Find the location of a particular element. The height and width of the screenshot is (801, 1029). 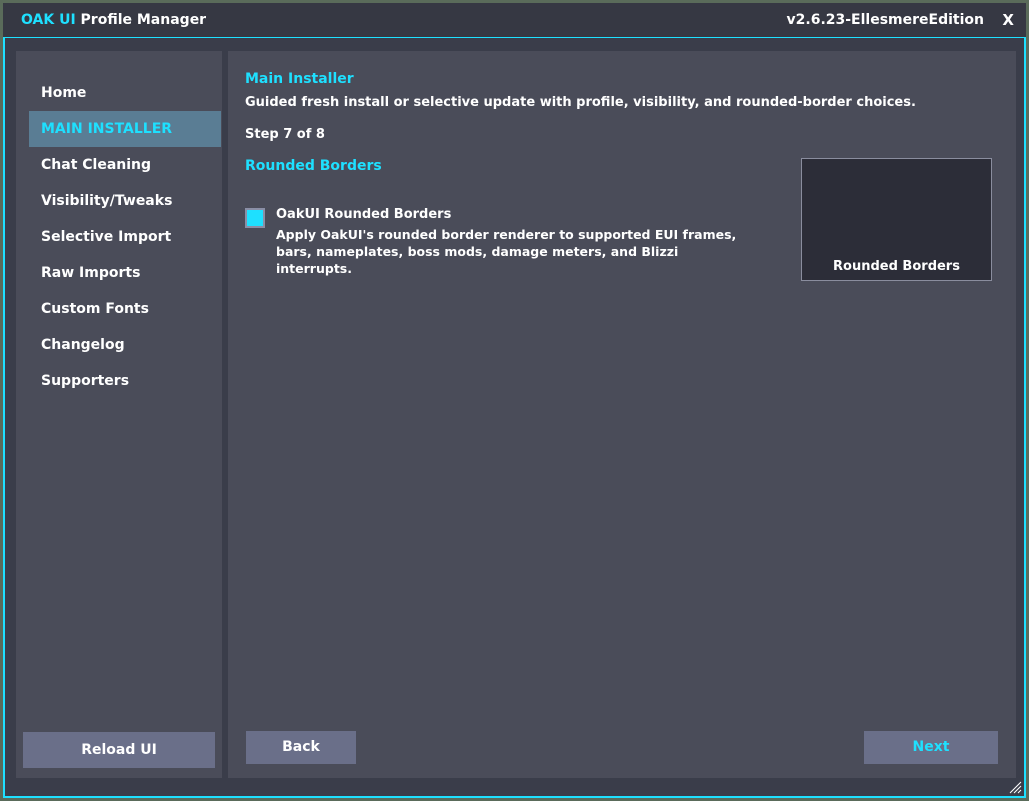

section-title: Main Installer is located at coordinates (299, 79).